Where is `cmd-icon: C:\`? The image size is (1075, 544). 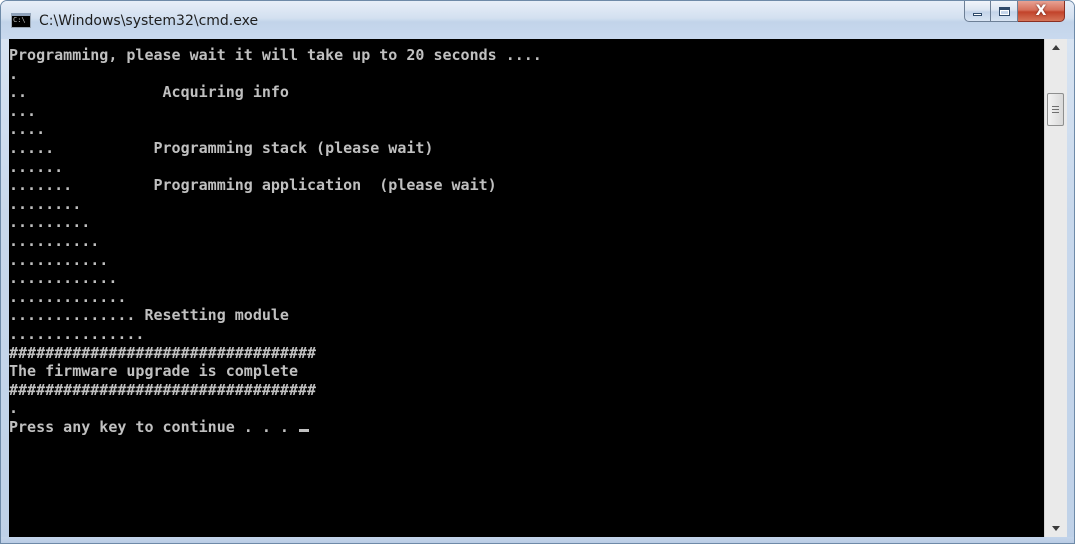 cmd-icon: C:\ is located at coordinates (21, 20).